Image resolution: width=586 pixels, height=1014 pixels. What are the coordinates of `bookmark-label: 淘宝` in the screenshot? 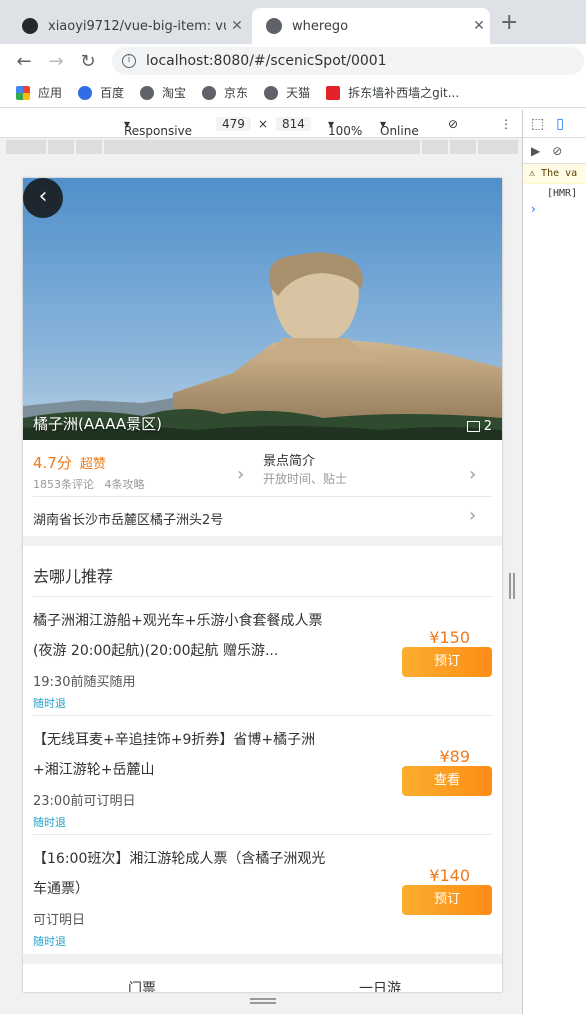 It's located at (174, 93).